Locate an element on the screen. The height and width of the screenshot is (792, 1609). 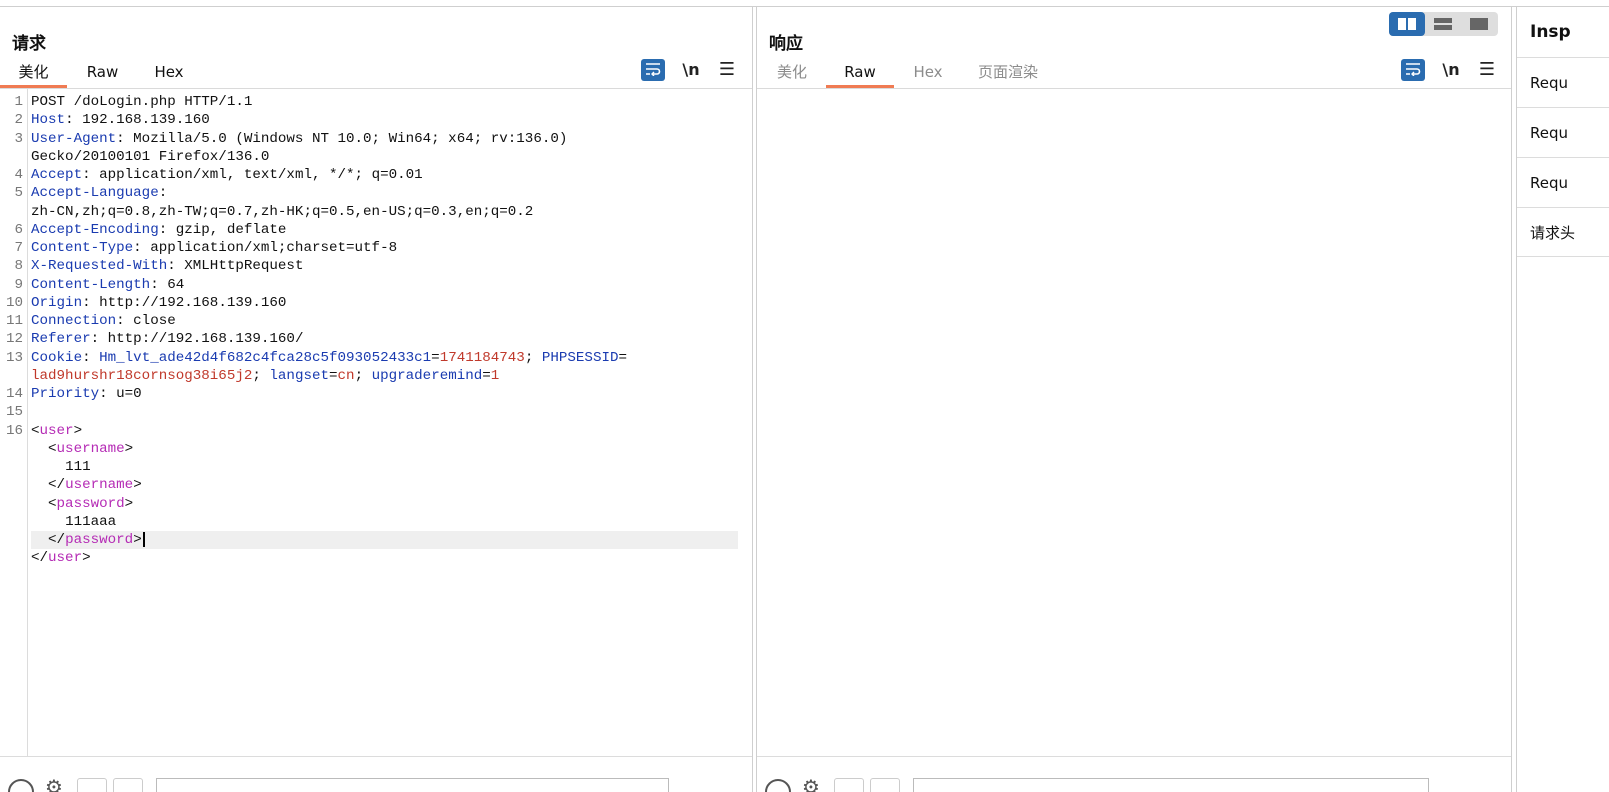
cookie-name: langset is located at coordinates (299, 375).